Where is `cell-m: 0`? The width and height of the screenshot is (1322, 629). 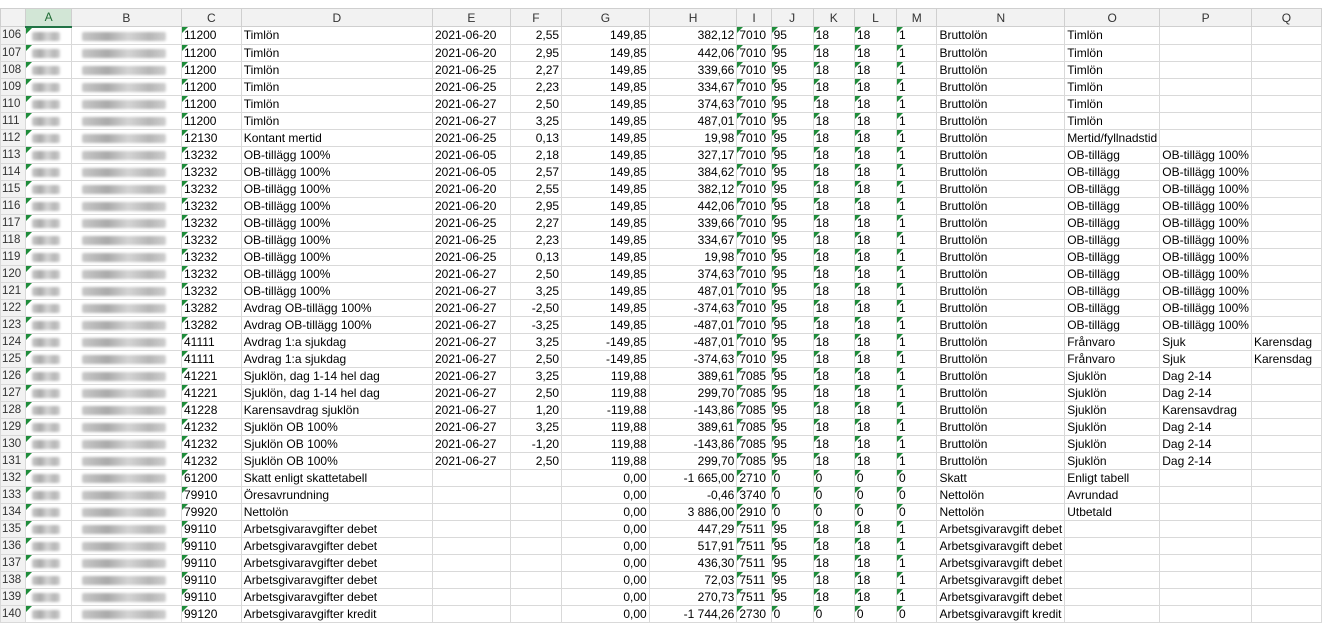
cell-m: 0 is located at coordinates (916, 613).